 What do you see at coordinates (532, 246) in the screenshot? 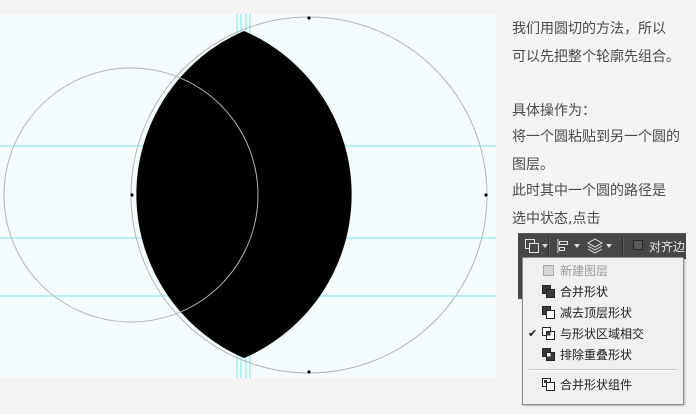
I see `path-operations-icon` at bounding box center [532, 246].